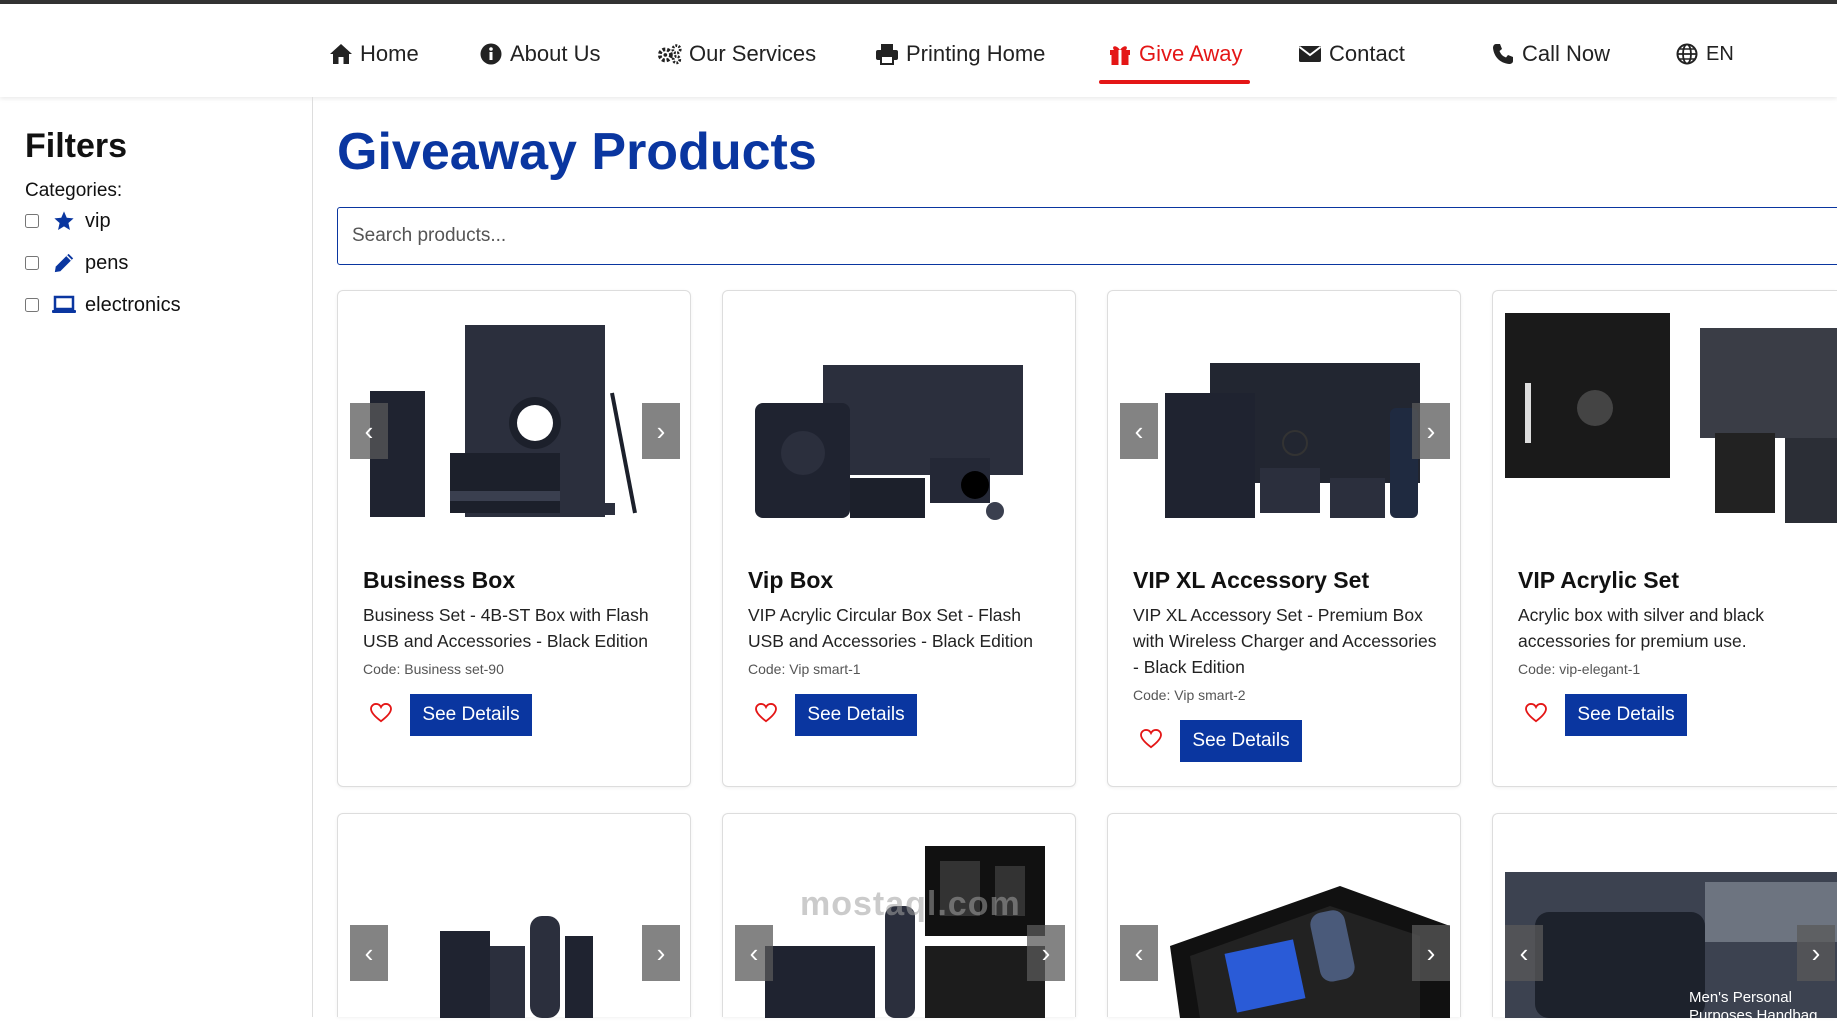 This screenshot has height=1025, width=1837. I want to click on printer-icon, so click(887, 54).